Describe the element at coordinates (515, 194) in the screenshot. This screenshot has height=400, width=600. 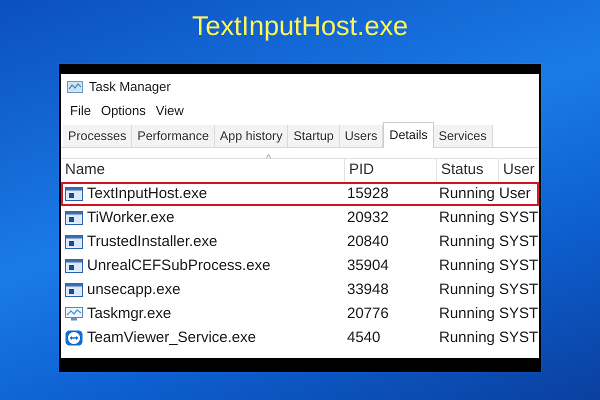
I see `user-cell-text: User` at that location.